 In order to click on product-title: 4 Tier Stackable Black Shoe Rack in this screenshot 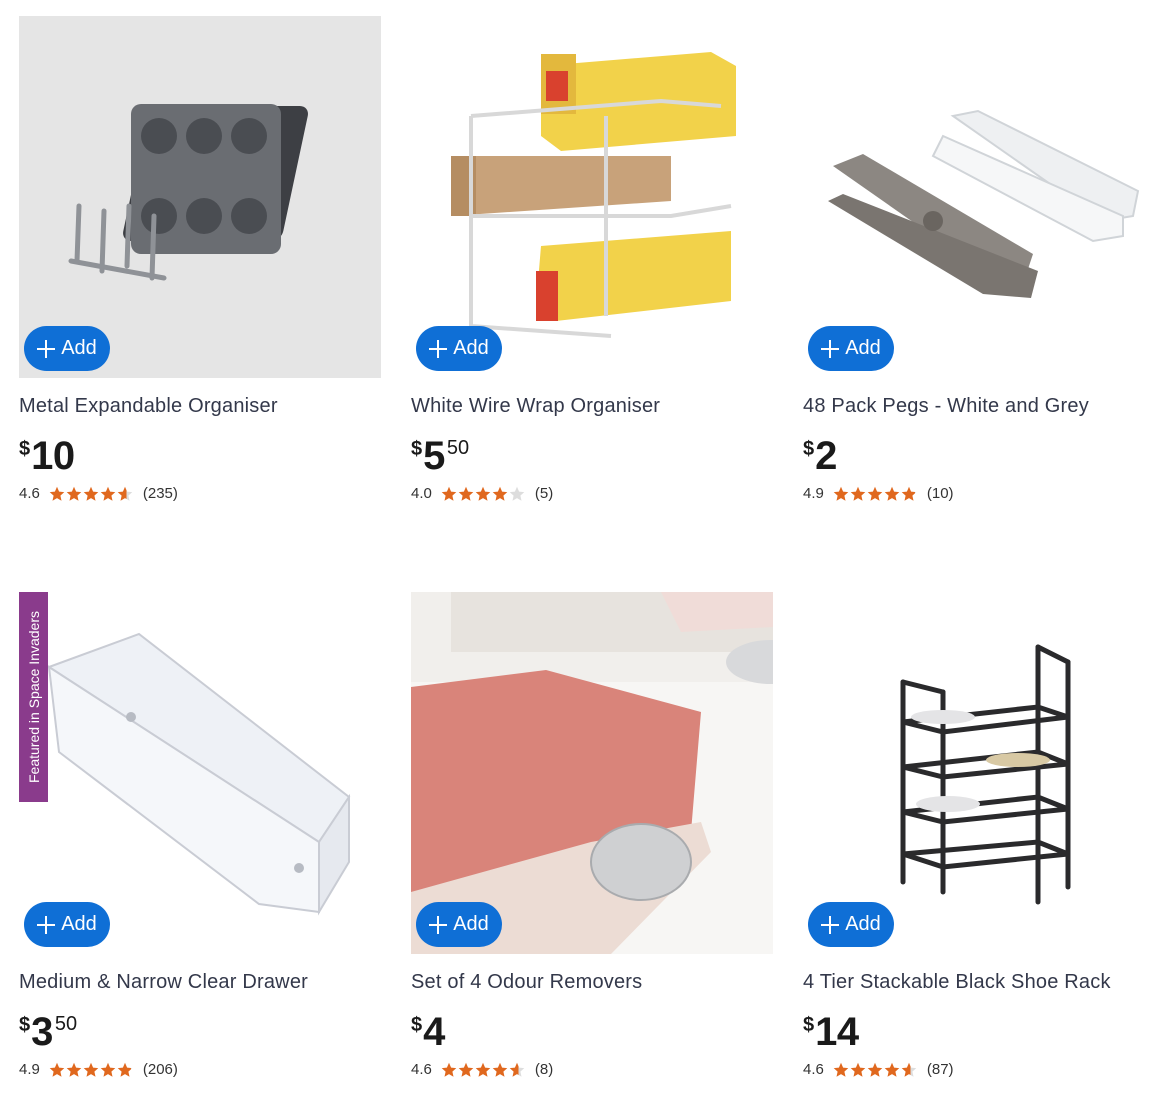, I will do `click(984, 982)`.